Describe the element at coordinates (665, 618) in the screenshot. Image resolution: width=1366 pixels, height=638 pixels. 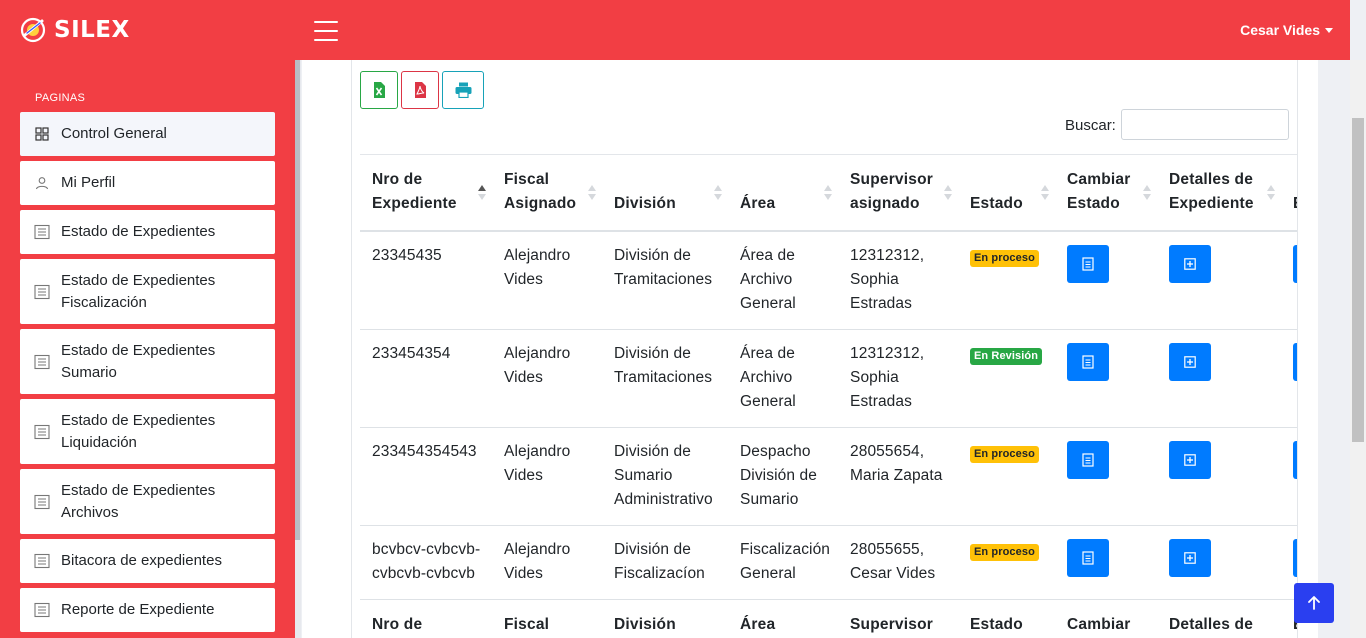
I see `footer-header-division: División` at that location.